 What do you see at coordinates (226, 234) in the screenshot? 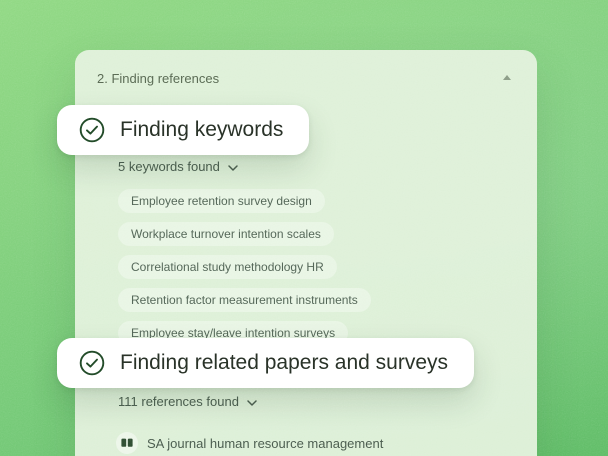
I see `keyword-chip: Workplace turnover intention scales` at bounding box center [226, 234].